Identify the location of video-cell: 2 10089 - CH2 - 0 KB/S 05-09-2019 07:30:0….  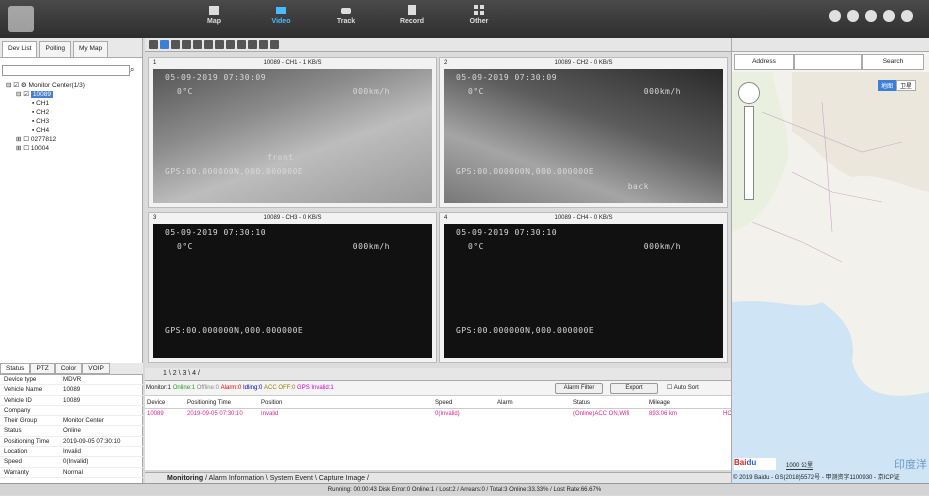
(583, 132).